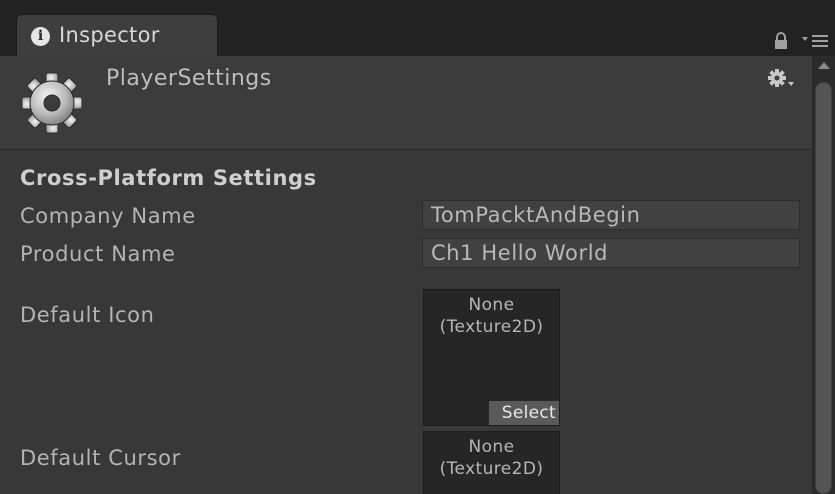 The height and width of the screenshot is (494, 835). Describe the element at coordinates (100, 458) in the screenshot. I see `default-cursor-label: Default Cursor` at that location.